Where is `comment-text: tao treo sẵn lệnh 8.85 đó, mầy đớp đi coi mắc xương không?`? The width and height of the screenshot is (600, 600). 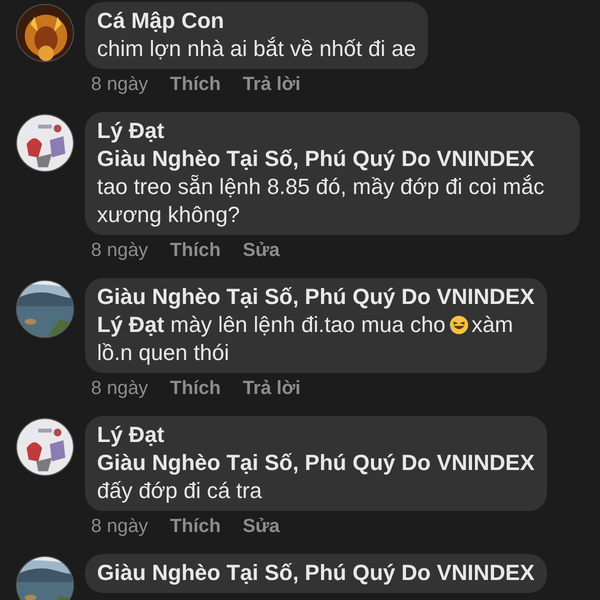 comment-text: tao treo sẵn lệnh 8.85 đó, mầy đớp đi coi mắc xương không? is located at coordinates (320, 200).